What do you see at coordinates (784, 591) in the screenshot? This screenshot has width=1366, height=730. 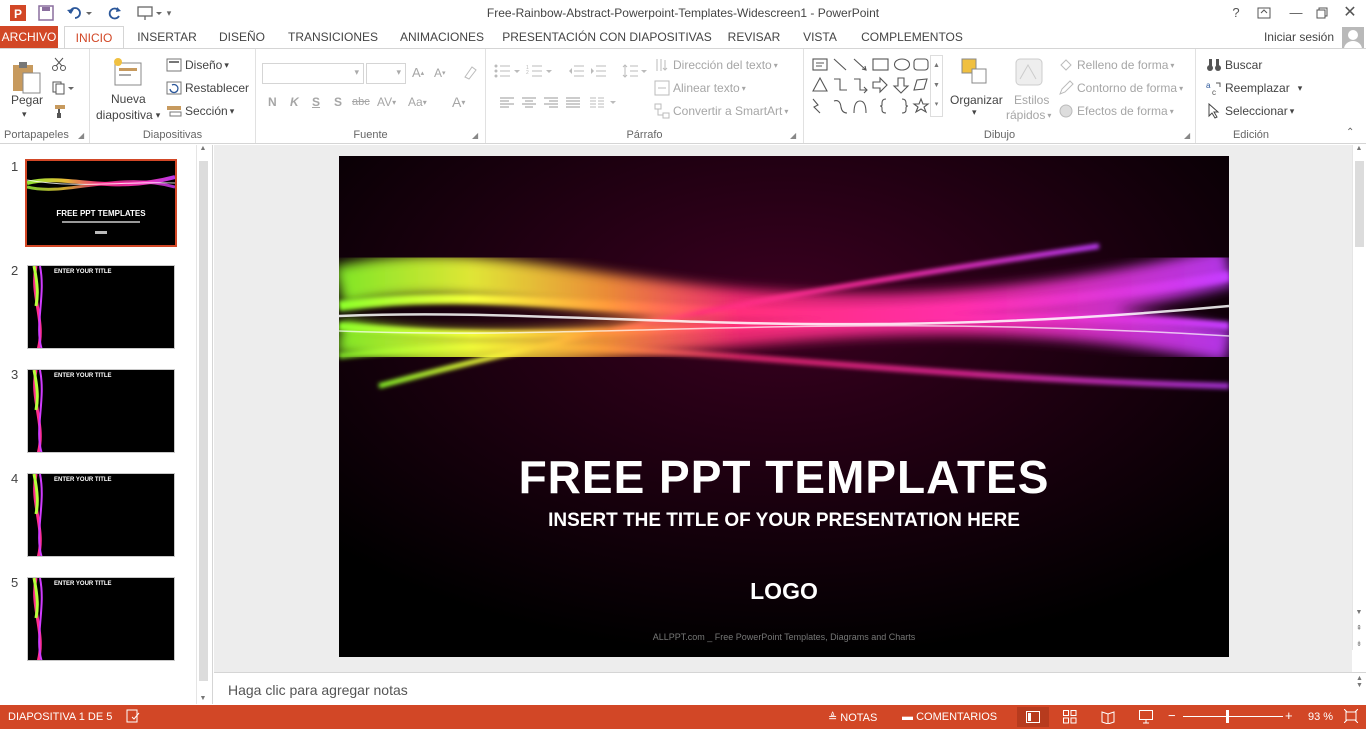 I see `slide-logo: LOGO` at bounding box center [784, 591].